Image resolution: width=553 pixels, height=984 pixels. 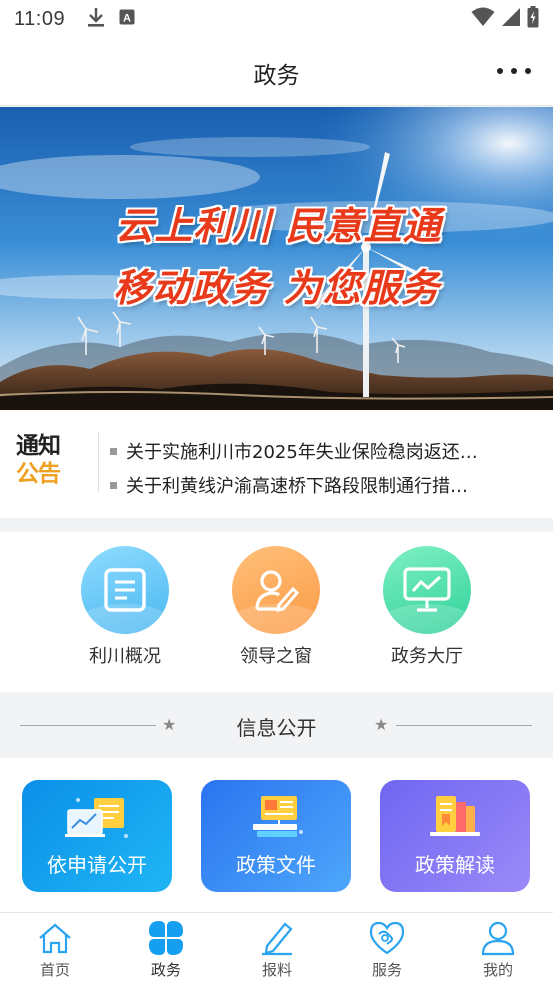 What do you see at coordinates (276, 590) in the screenshot?
I see `person-pen-icon` at bounding box center [276, 590].